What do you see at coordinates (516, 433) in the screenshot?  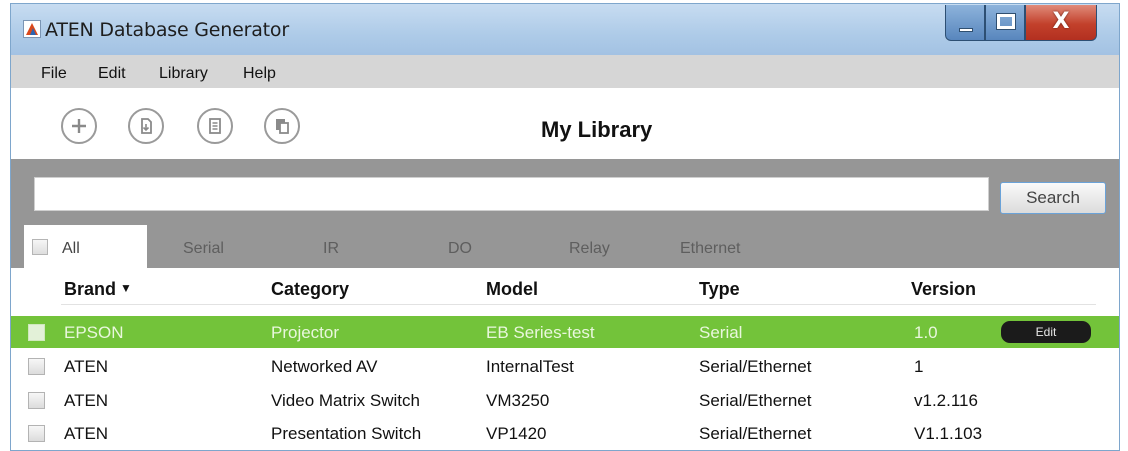 I see `cell-model: VP1420` at bounding box center [516, 433].